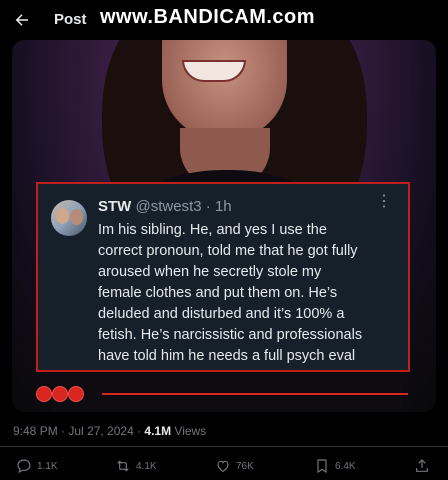 The height and width of the screenshot is (480, 448). Describe the element at coordinates (78, 431) in the screenshot. I see `post-timestamp: 9:48 PM · Jul 27, 2024 ·` at that location.